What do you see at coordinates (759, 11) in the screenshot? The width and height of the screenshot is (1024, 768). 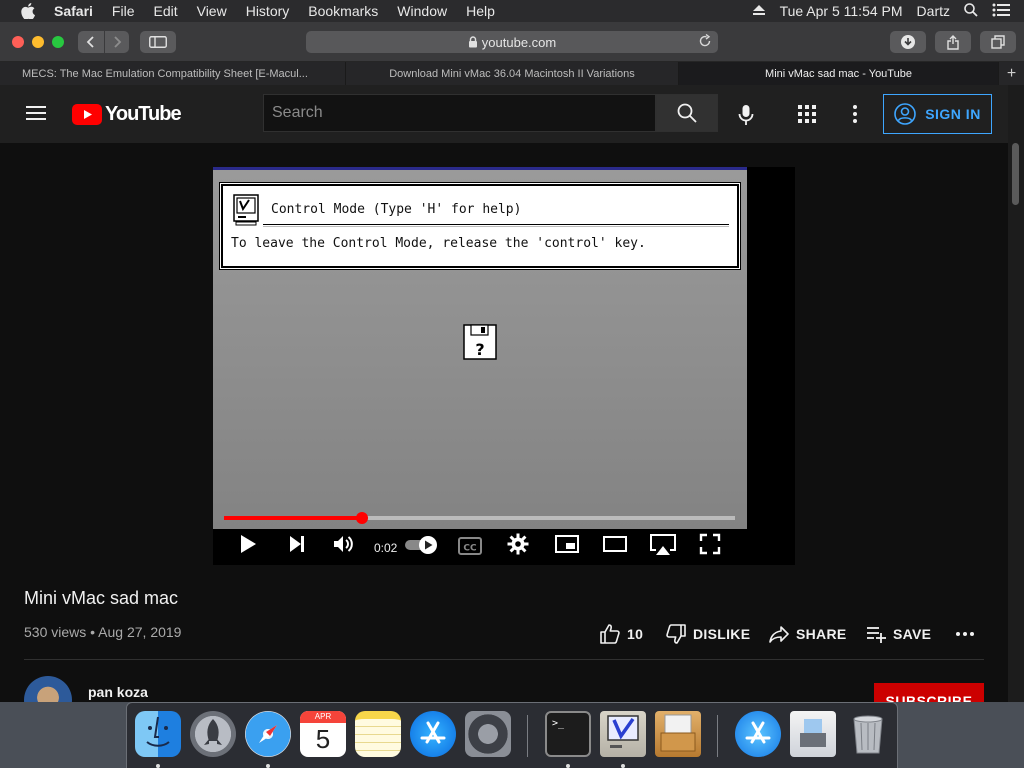 I see `eject-icon` at bounding box center [759, 11].